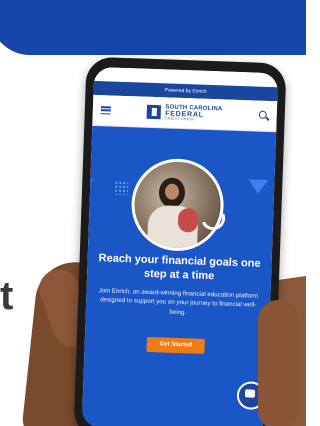 The height and width of the screenshot is (426, 320). What do you see at coordinates (179, 119) in the screenshot?
I see `brand-line3: CREDIT UNION` at bounding box center [179, 119].